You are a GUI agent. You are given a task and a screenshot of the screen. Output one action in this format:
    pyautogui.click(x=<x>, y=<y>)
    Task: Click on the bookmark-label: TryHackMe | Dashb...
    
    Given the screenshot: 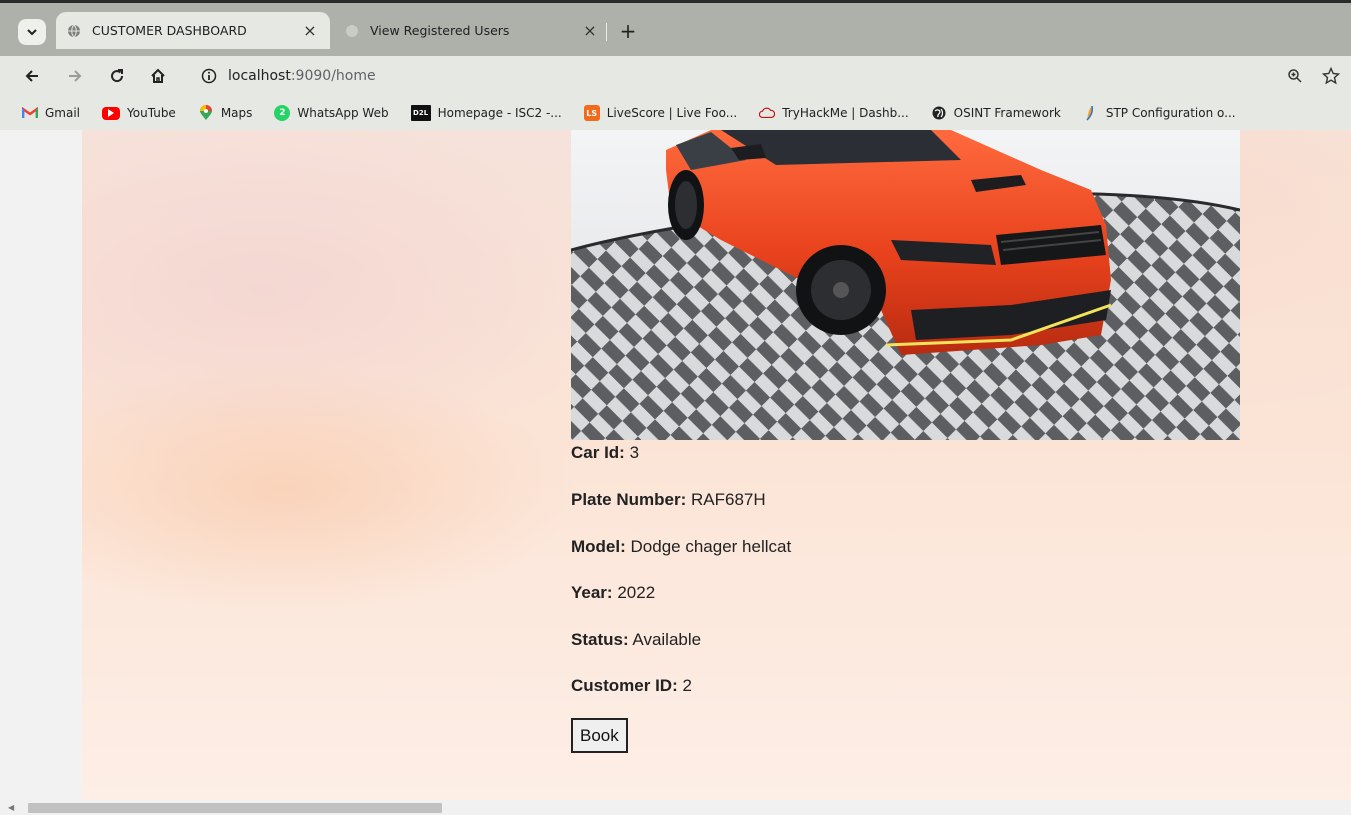 What is the action you would take?
    pyautogui.click(x=845, y=113)
    